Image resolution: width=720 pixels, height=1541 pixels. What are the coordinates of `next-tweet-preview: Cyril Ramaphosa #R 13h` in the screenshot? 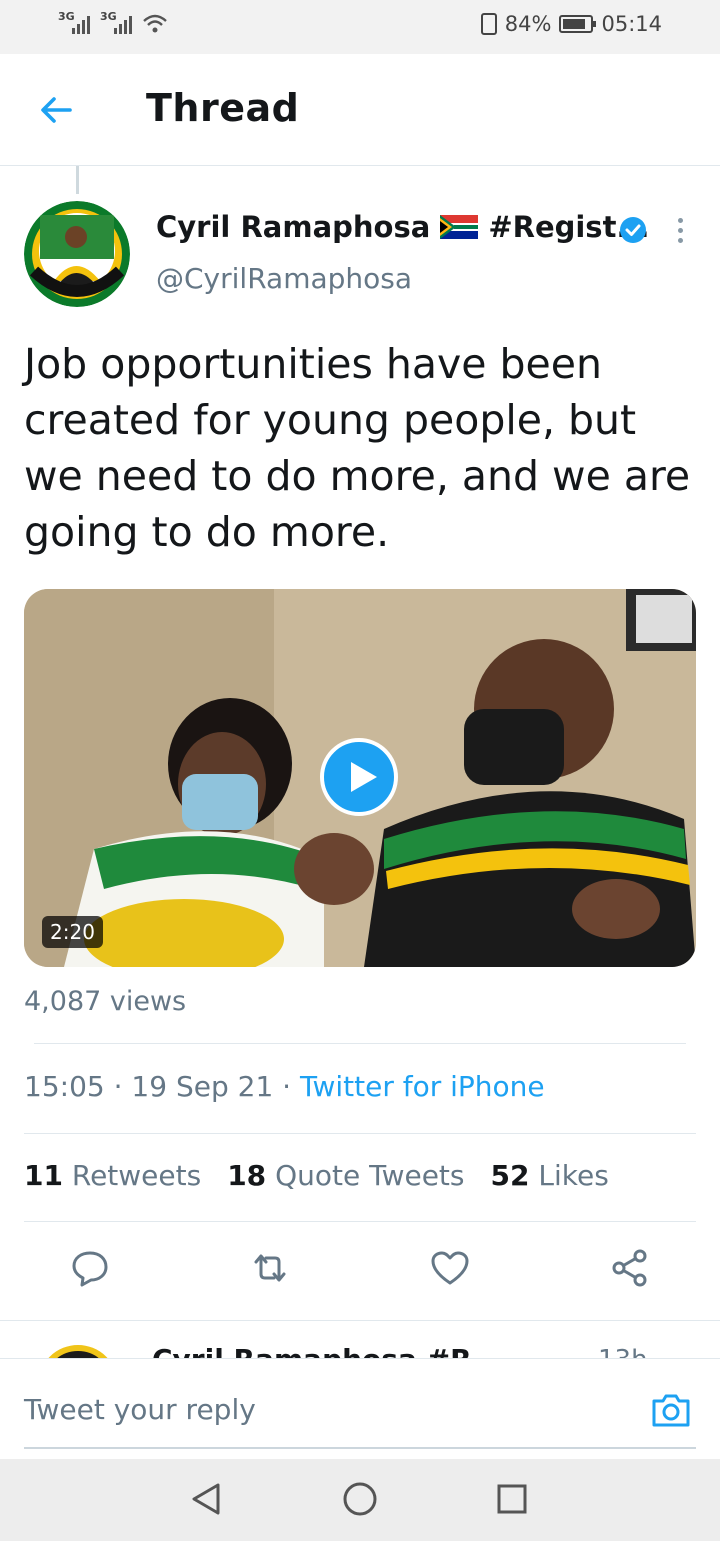 It's located at (360, 1339).